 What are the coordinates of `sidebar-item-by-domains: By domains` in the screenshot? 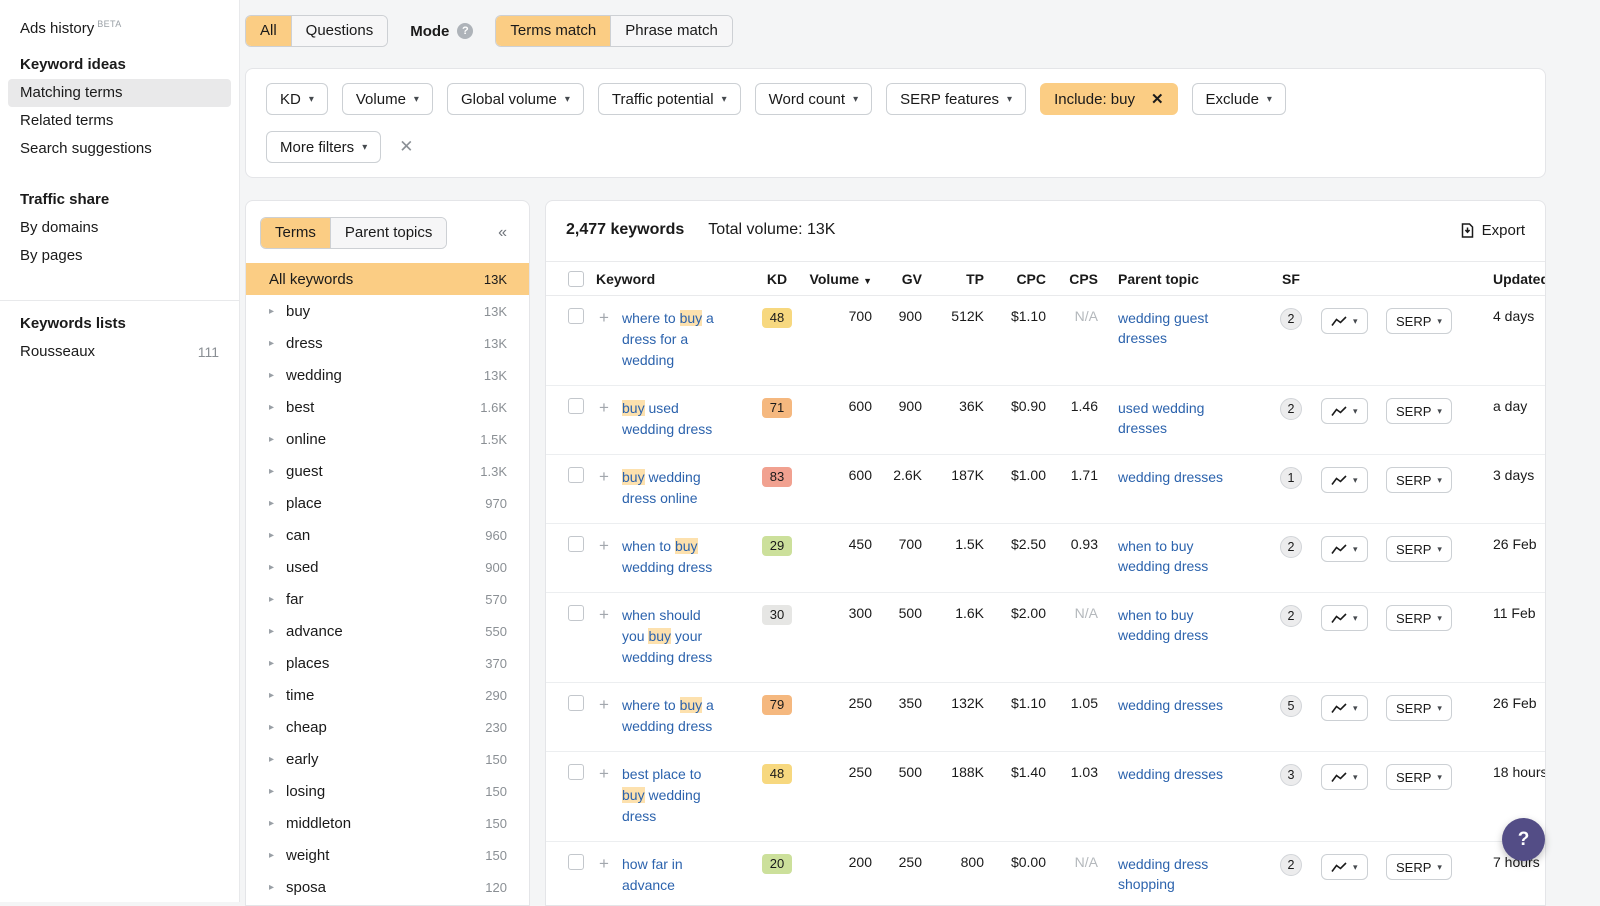 It's located at (119, 228).